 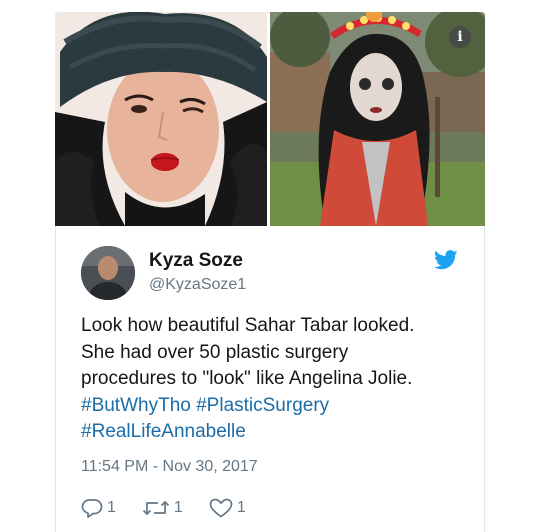 I want to click on tweet-actions: 1 1 1, so click(x=176, y=508).